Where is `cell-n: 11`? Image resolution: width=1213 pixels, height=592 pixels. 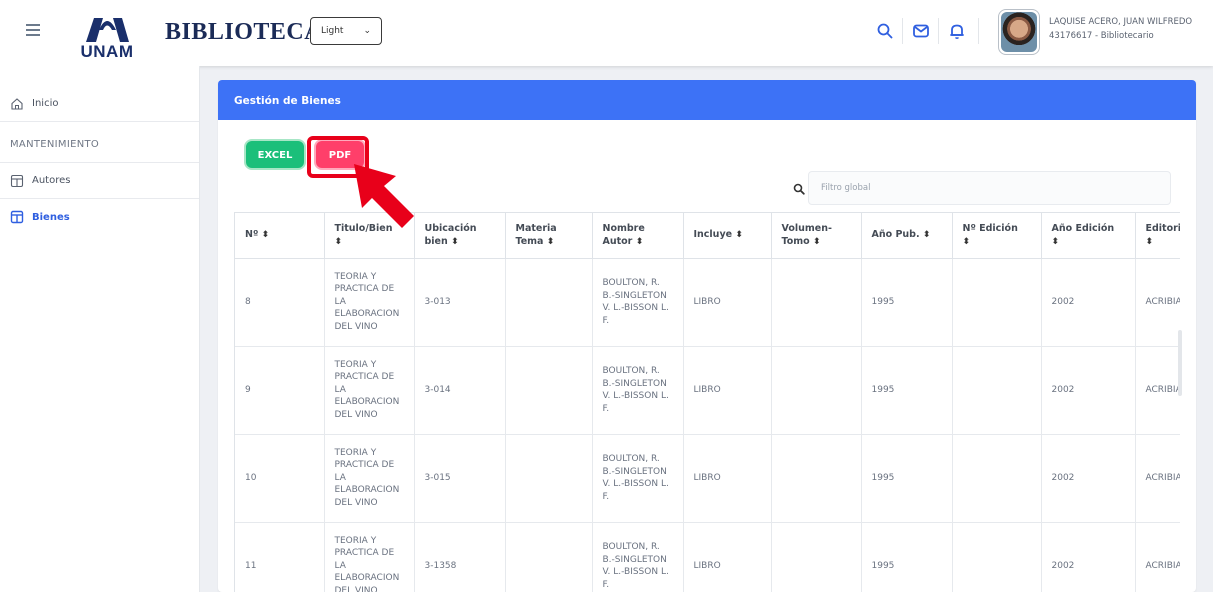 cell-n: 11 is located at coordinates (280, 557).